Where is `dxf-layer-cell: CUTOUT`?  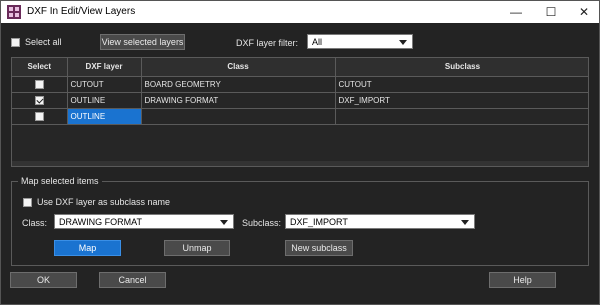
dxf-layer-cell: CUTOUT is located at coordinates (104, 84).